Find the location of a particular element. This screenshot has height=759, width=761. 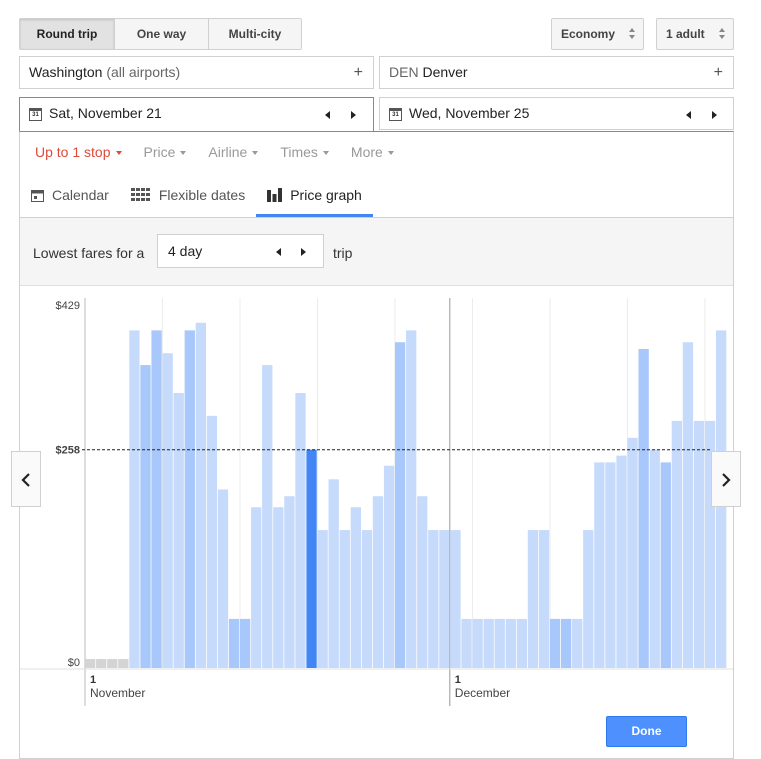

y-axis-label: $258 is located at coordinates (68, 451).